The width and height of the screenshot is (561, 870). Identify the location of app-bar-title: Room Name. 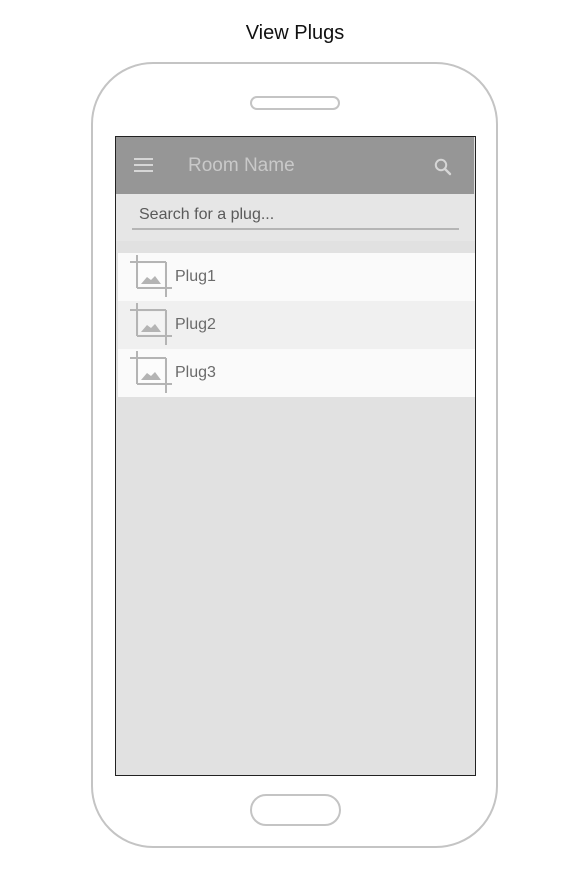
(241, 165).